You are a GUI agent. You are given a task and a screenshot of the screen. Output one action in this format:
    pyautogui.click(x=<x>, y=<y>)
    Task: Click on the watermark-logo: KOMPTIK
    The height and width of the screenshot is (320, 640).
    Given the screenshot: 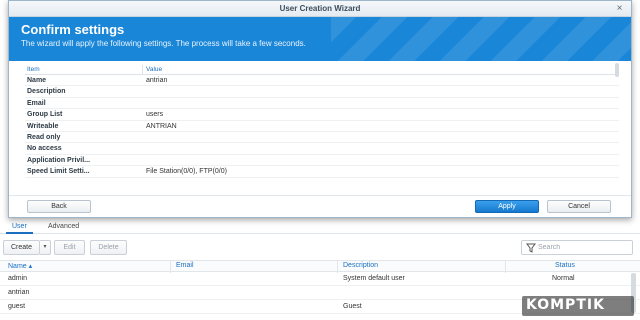 What is the action you would take?
    pyautogui.click(x=578, y=306)
    